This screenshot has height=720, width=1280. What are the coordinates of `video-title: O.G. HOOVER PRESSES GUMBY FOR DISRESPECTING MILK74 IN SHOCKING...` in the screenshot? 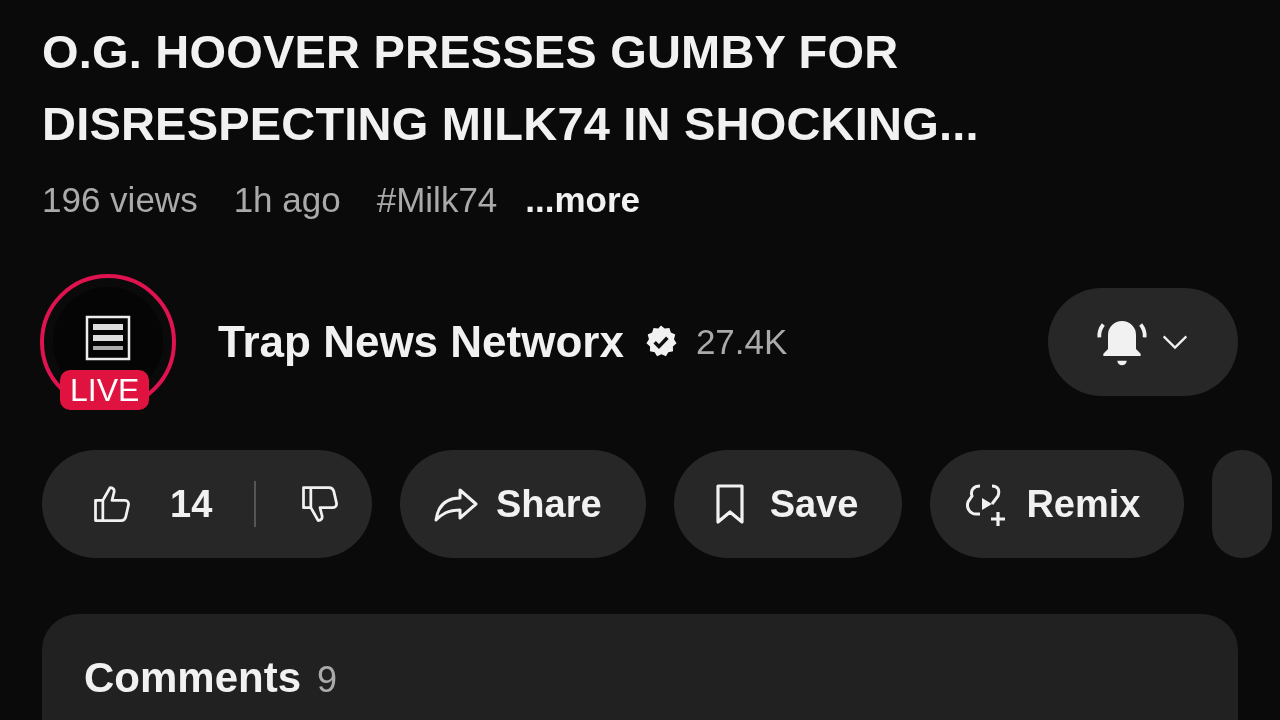 It's located at (511, 88).